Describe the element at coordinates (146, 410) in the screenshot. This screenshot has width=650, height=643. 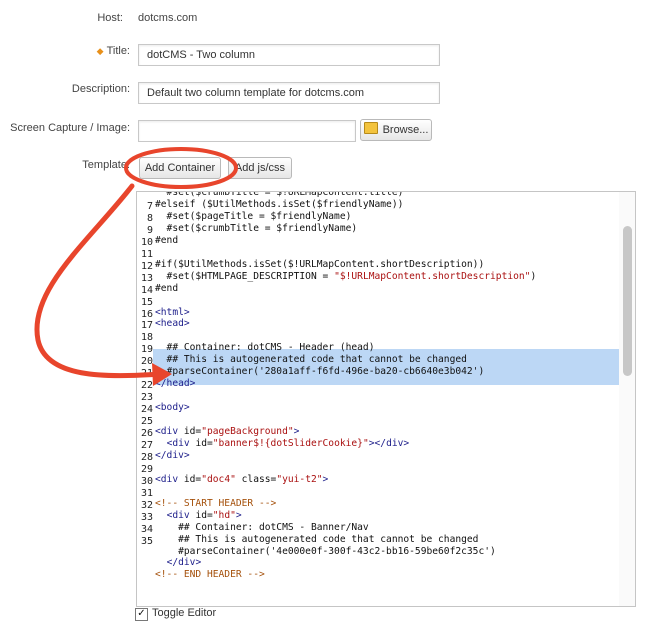
I see `line-number: 24` at that location.